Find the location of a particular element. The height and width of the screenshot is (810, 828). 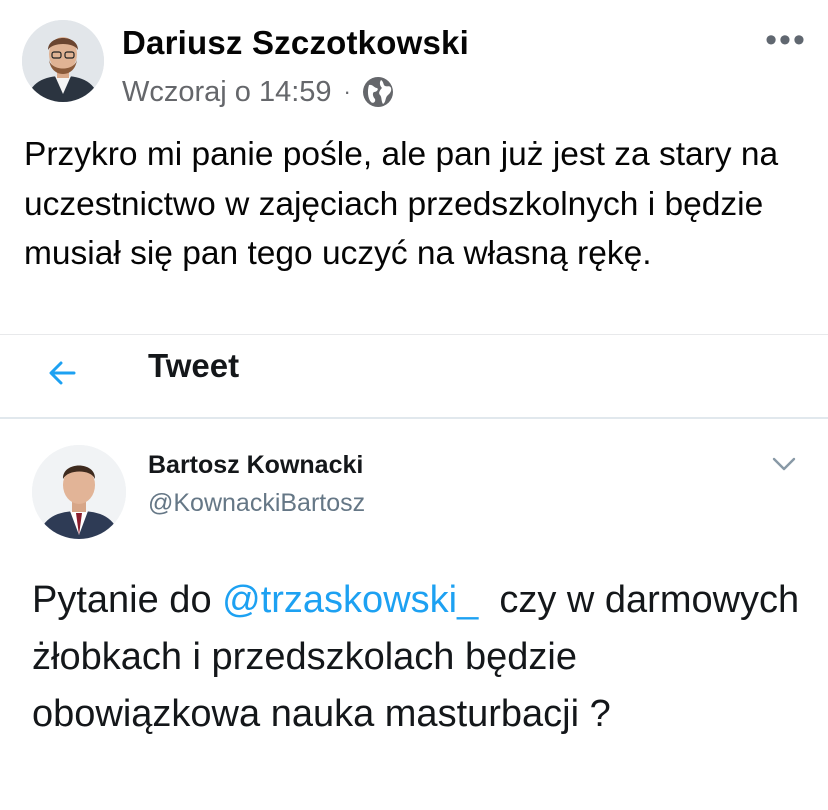

tweet-author-avatar is located at coordinates (79, 492).